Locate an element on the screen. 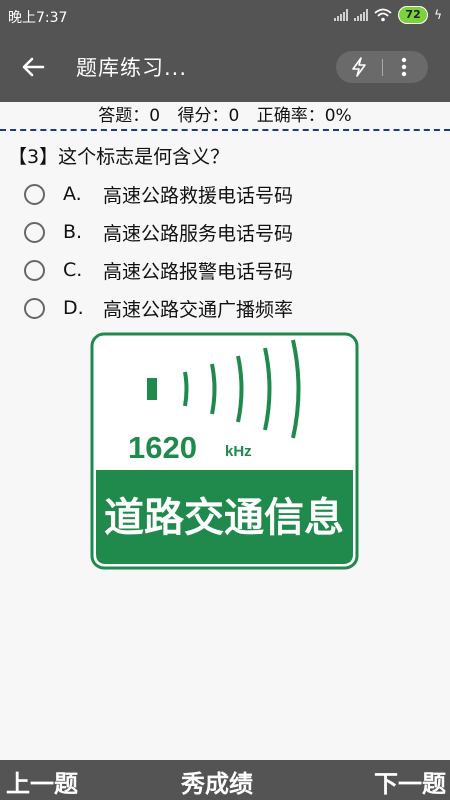  option-d: D. 高速公路交通广播频率 is located at coordinates (158, 308).